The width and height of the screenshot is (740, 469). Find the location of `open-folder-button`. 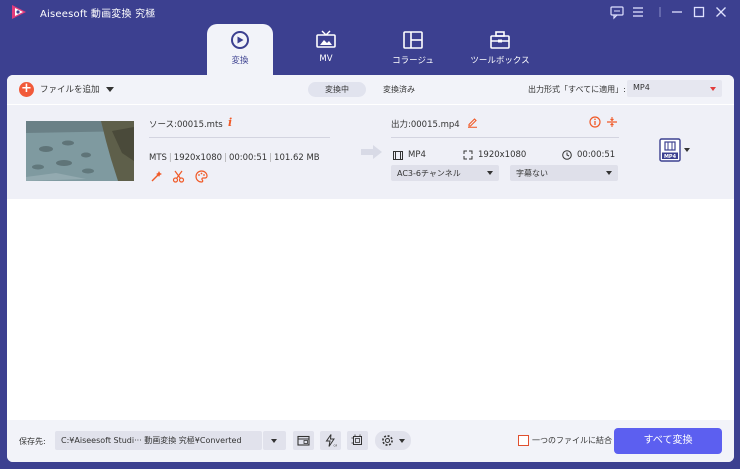

open-folder-button is located at coordinates (303, 440).